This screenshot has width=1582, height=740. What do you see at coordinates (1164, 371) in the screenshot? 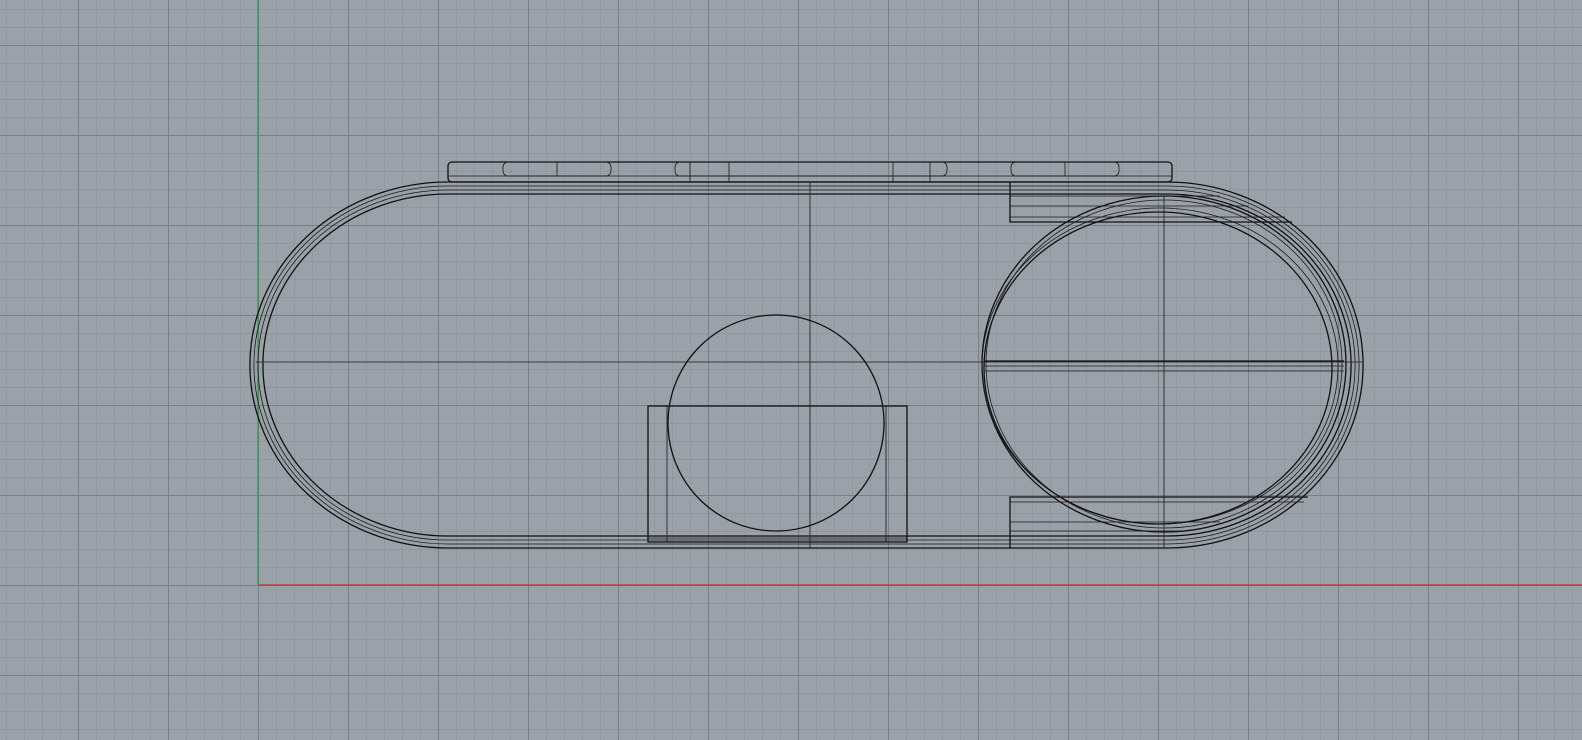
I see `right-ellipse` at bounding box center [1164, 371].